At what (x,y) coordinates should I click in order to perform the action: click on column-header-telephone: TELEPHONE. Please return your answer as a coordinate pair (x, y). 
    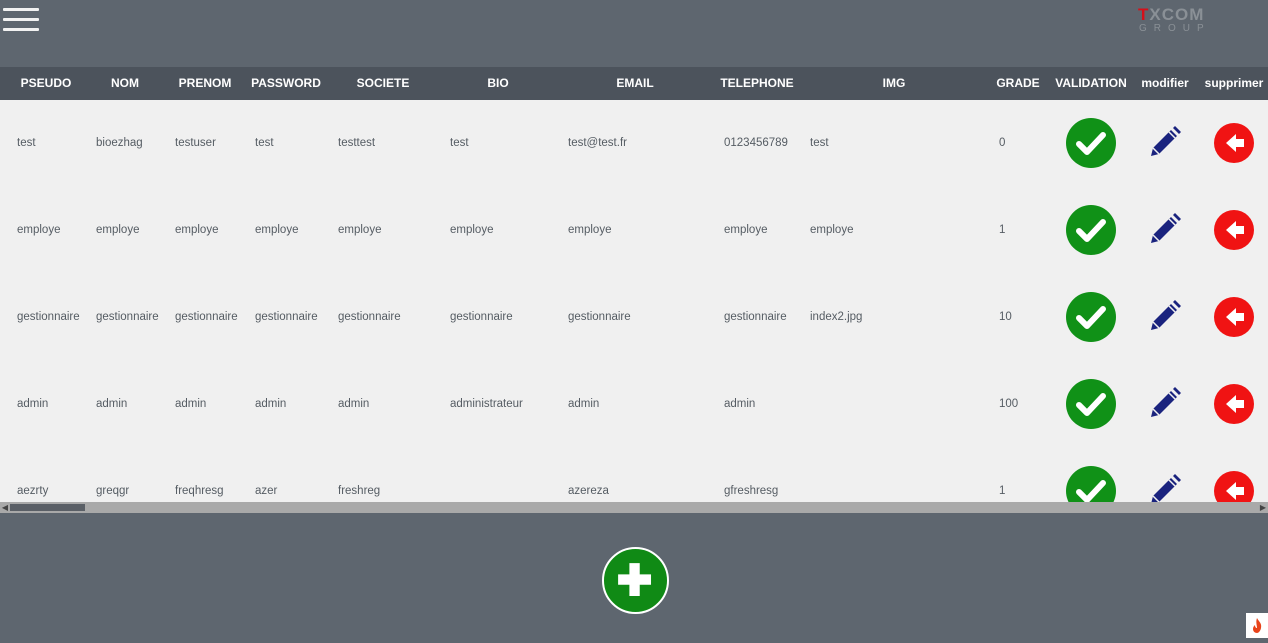
    Looking at the image, I should click on (757, 83).